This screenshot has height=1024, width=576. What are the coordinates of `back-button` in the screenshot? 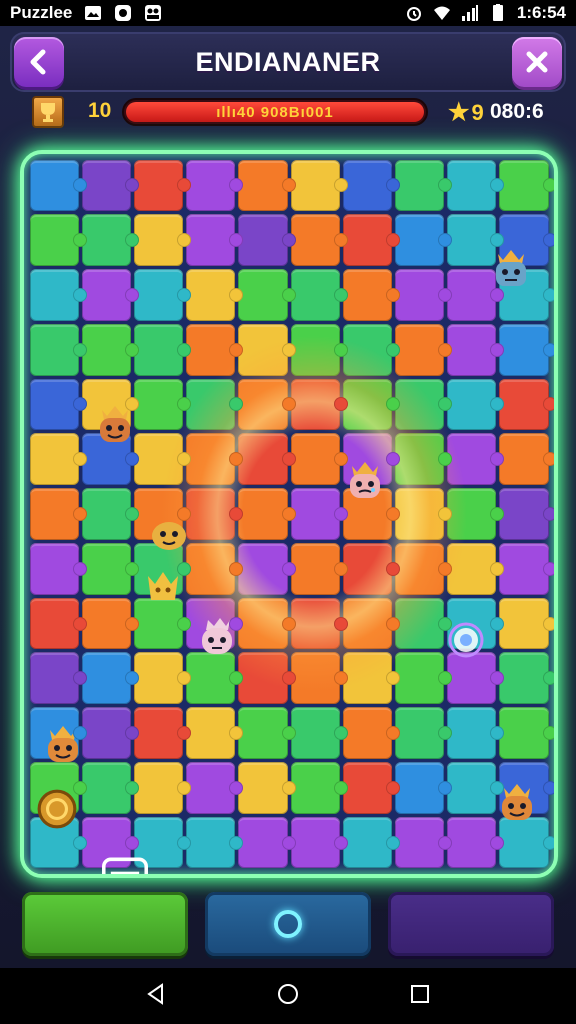 It's located at (39, 62).